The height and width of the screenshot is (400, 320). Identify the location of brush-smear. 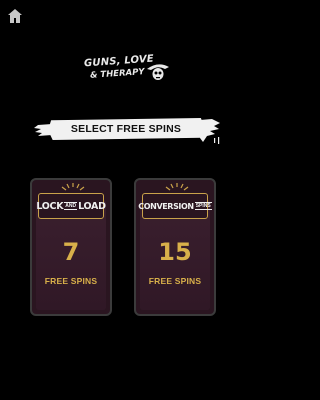
(210, 131).